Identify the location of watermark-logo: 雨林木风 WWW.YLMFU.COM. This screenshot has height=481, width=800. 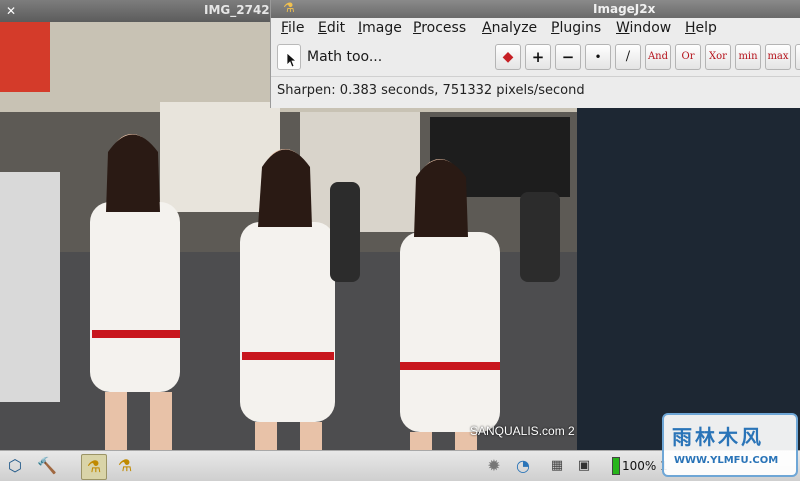
(730, 445).